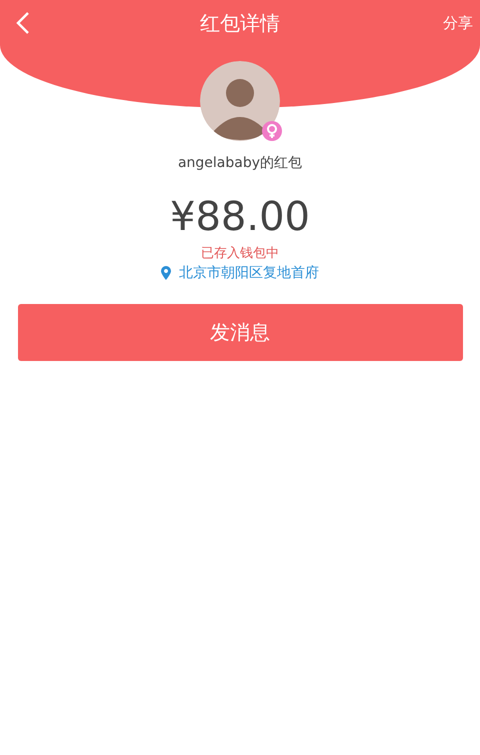 The height and width of the screenshot is (755, 480). Describe the element at coordinates (272, 131) in the screenshot. I see `gender-badge-icon` at that location.